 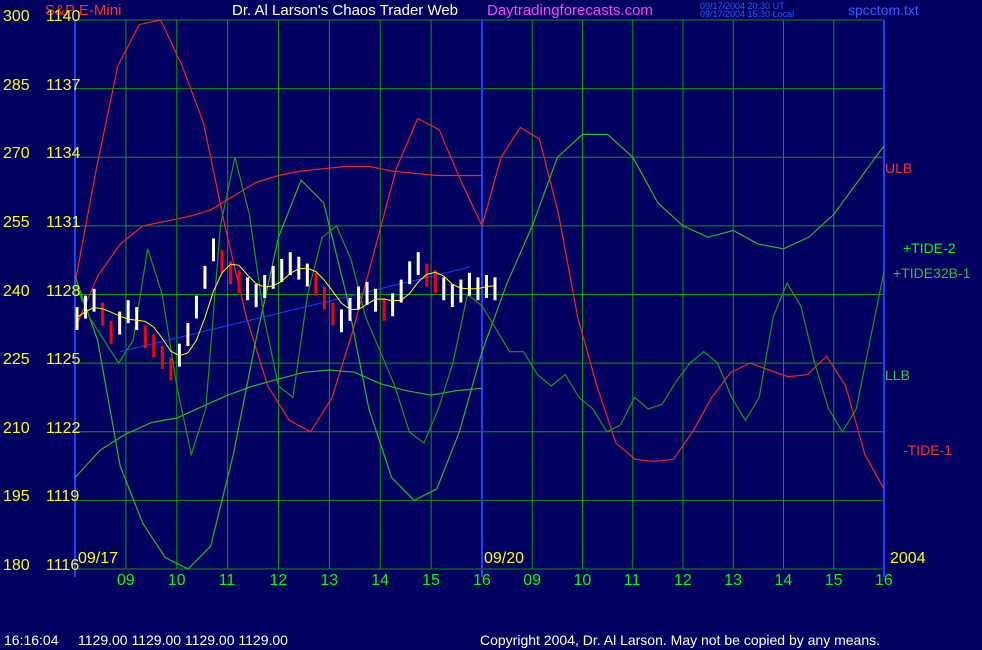 What do you see at coordinates (504, 558) in the screenshot?
I see `date-label-0920: 09/20` at bounding box center [504, 558].